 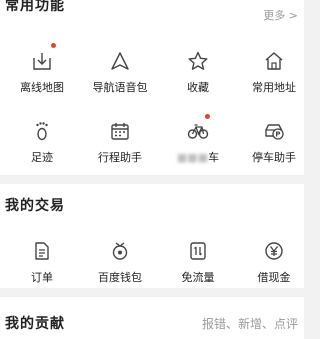 What do you see at coordinates (152, 318) in the screenshot?
I see `my-contributions-row: 我的贡献 报错、新增、点评` at bounding box center [152, 318].